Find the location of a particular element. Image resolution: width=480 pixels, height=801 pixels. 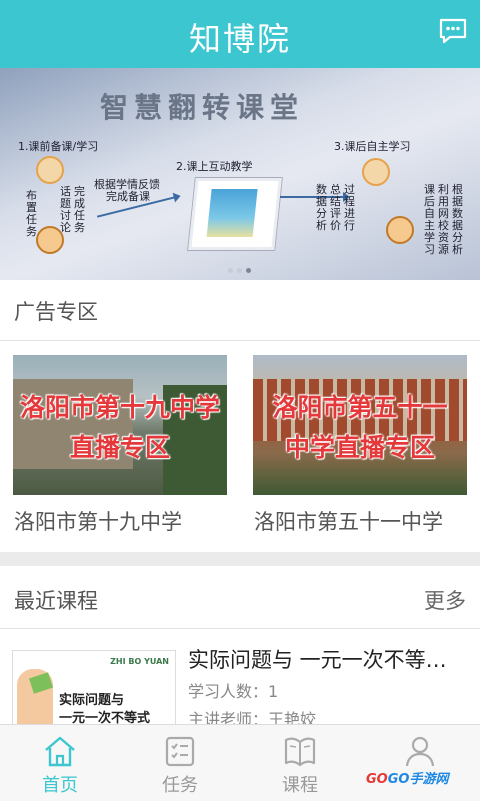

watermark-part-c: 手游网 is located at coordinates (429, 779).